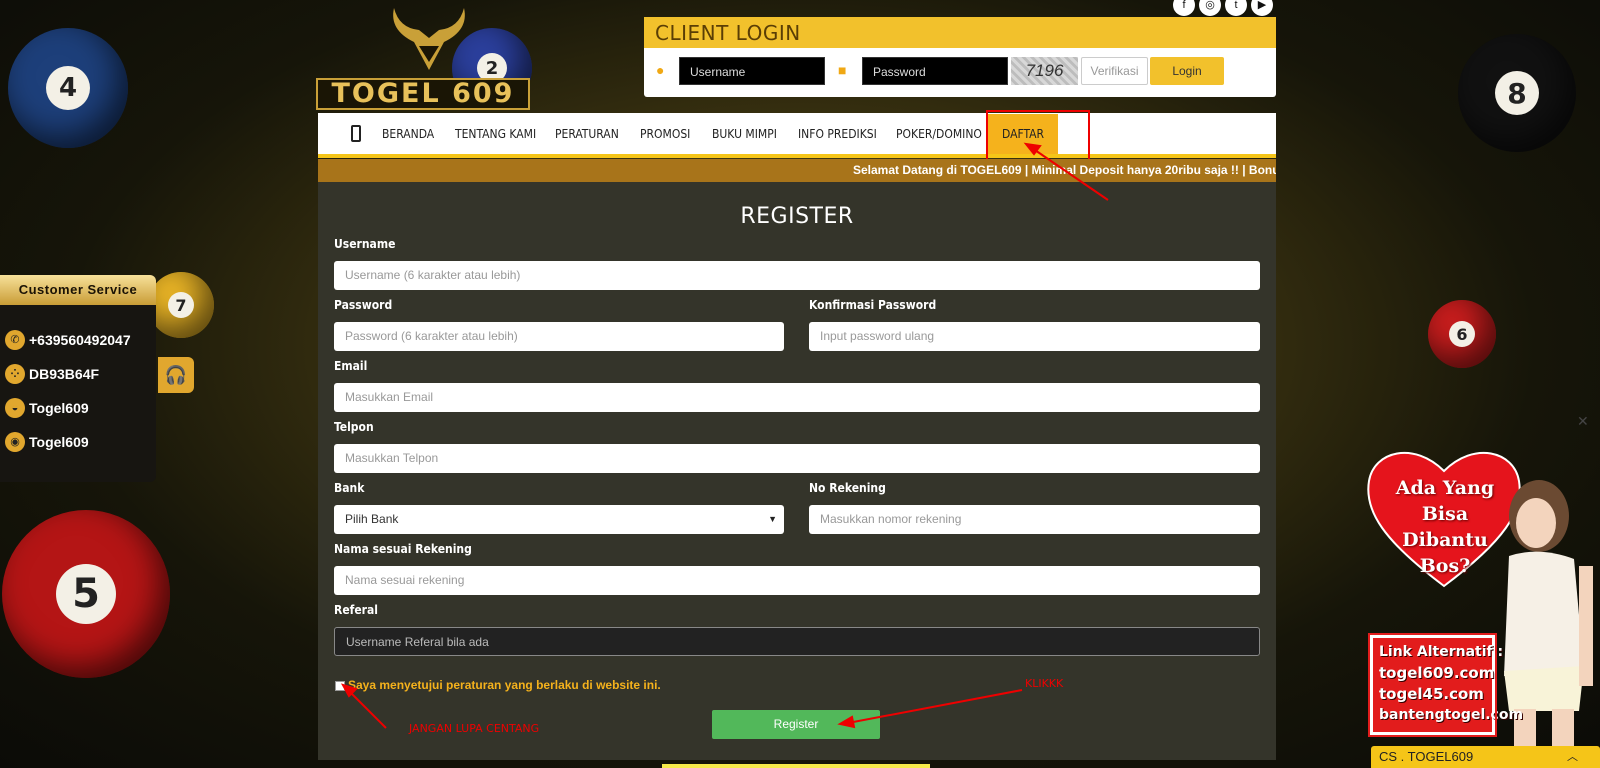 This screenshot has height=768, width=1600. Describe the element at coordinates (340, 686) in the screenshot. I see `agree-checkbox` at that location.